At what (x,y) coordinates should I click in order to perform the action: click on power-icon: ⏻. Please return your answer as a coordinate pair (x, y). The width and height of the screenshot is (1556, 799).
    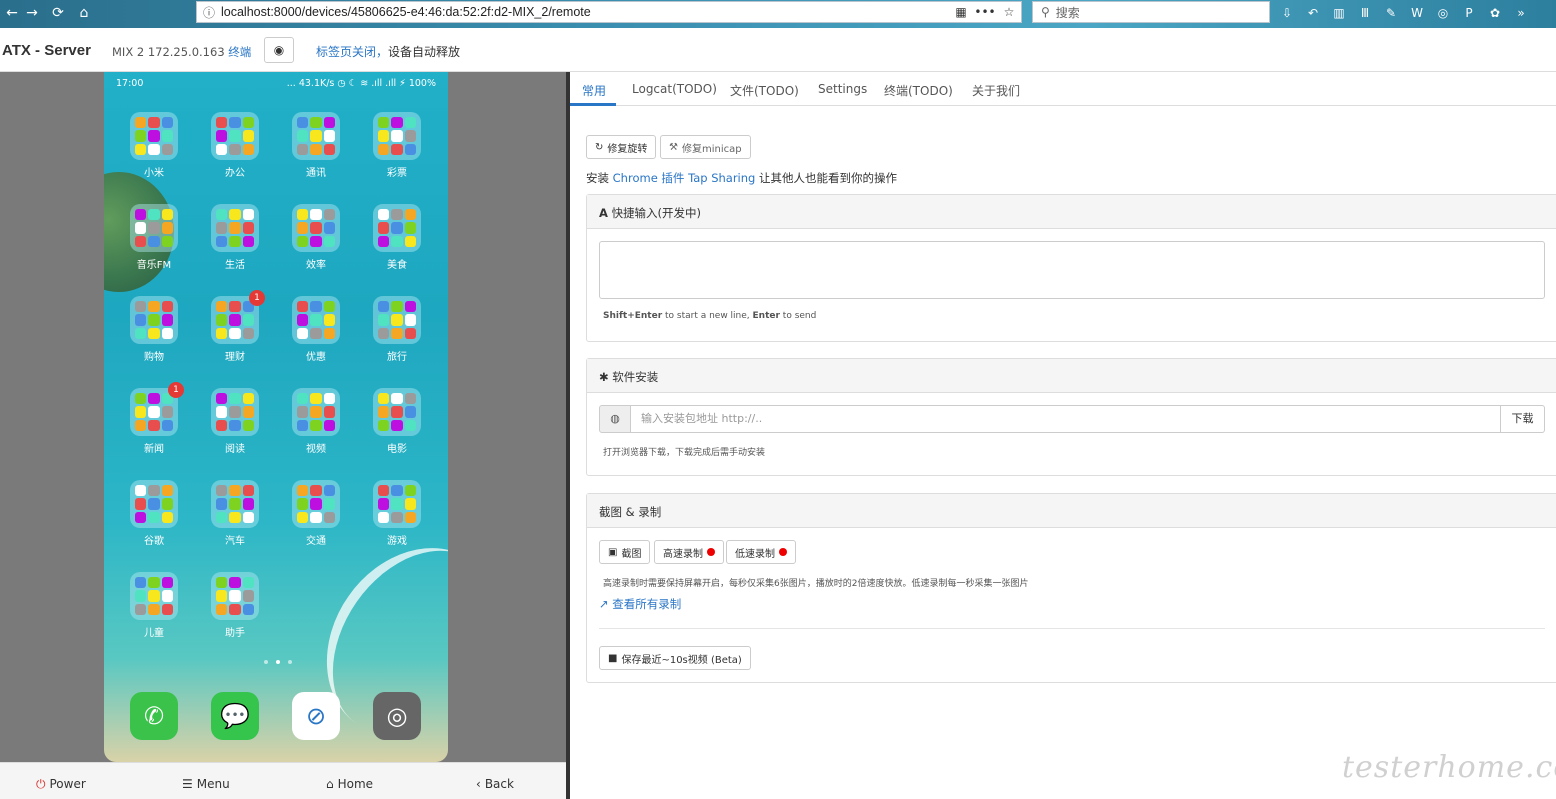
    Looking at the image, I should click on (41, 784).